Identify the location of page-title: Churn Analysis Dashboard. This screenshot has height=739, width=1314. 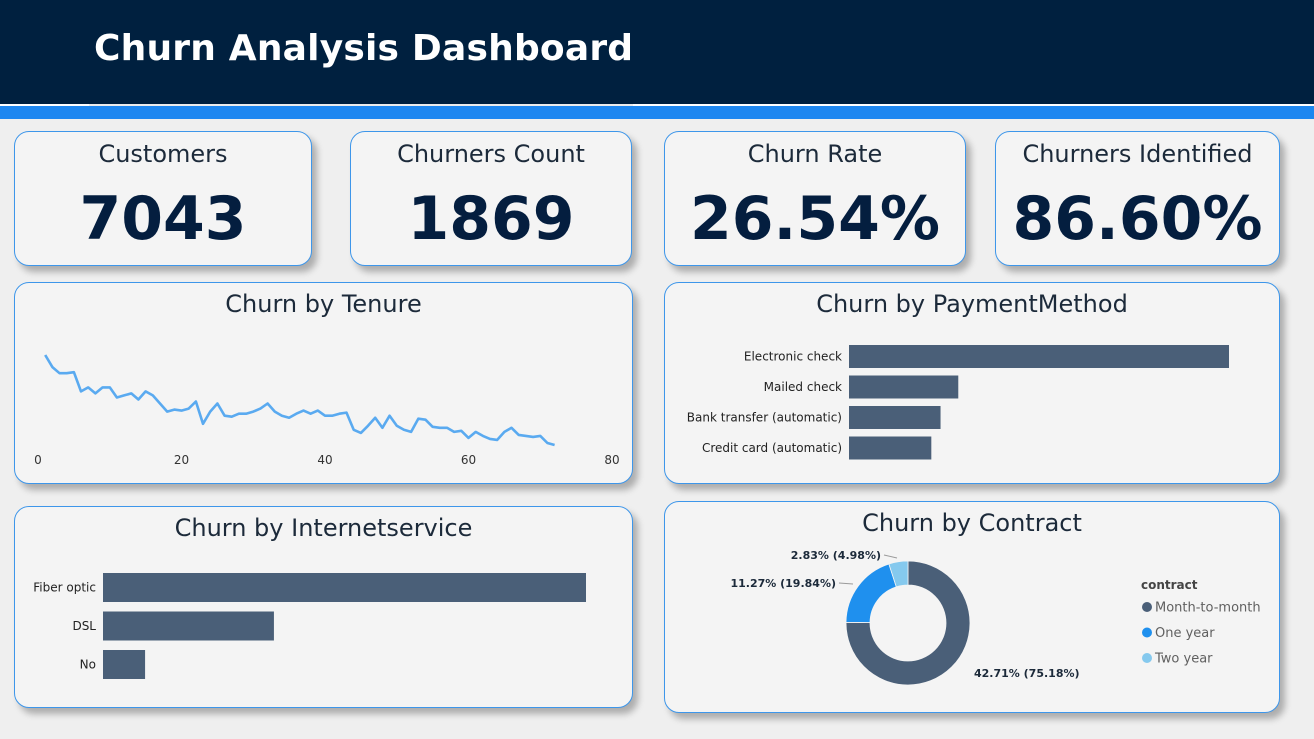
(364, 48).